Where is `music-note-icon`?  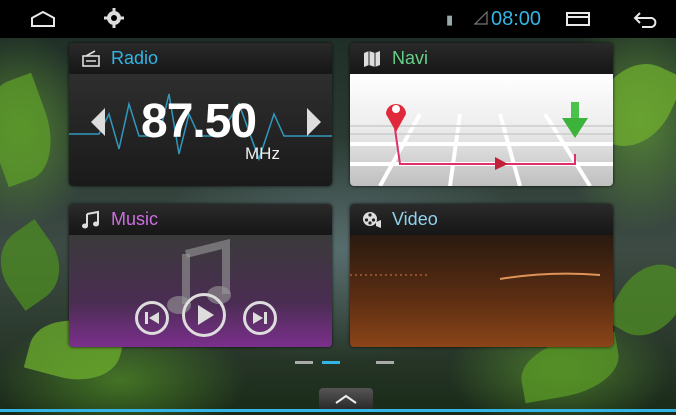
music-note-icon is located at coordinates (90, 219).